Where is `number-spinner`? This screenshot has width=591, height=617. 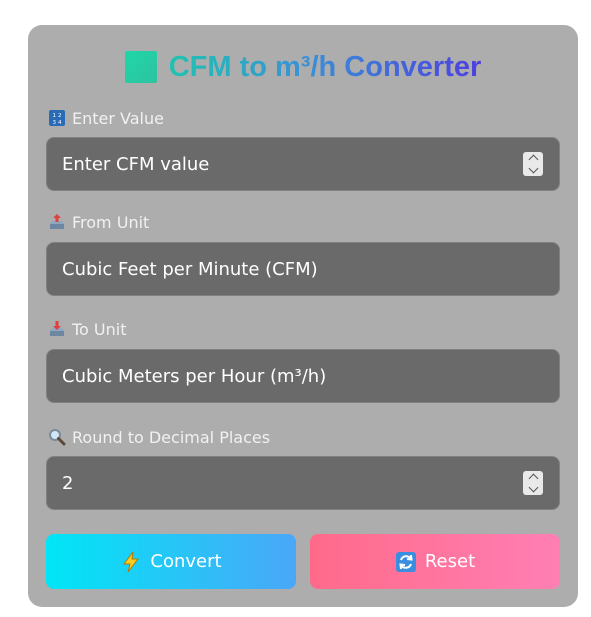 number-spinner is located at coordinates (533, 164).